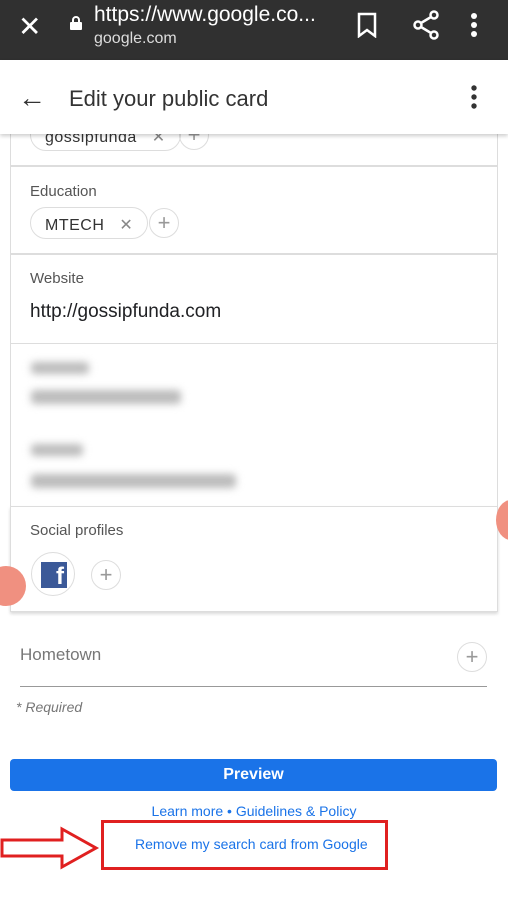 The height and width of the screenshot is (897, 508). I want to click on hometown-field: Hometown, so click(60, 655).